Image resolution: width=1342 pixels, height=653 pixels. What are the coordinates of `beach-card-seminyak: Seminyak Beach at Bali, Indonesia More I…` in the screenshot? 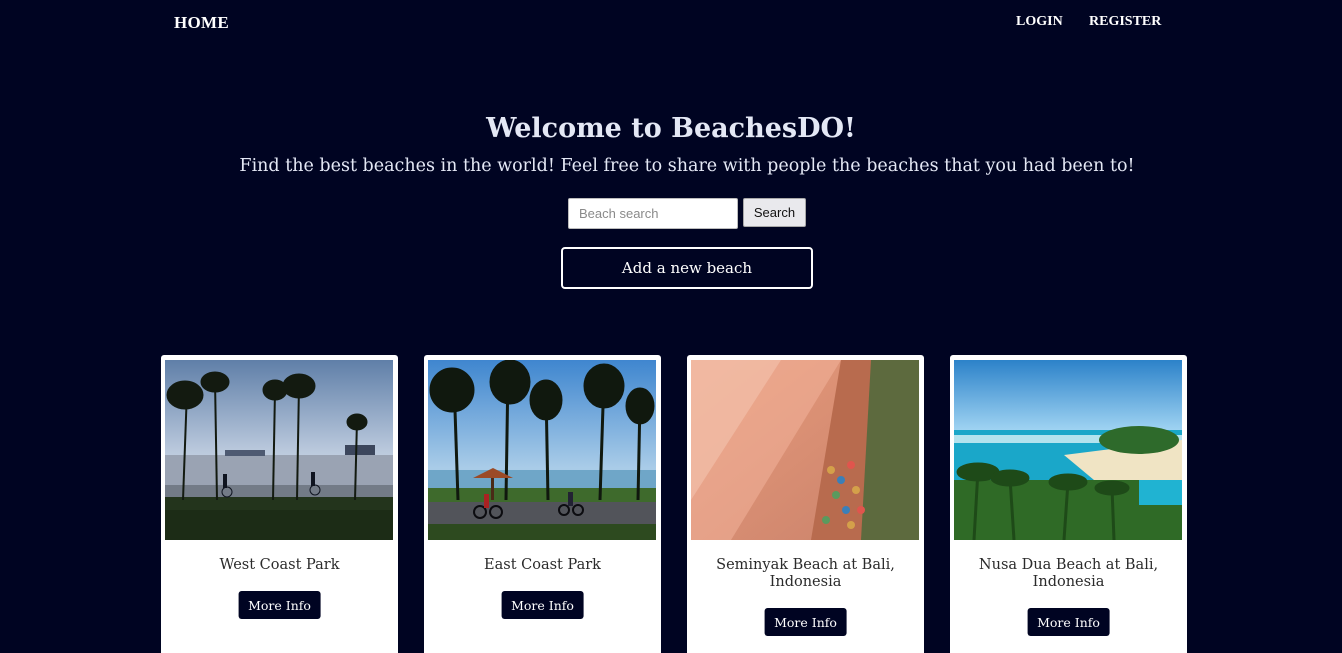 It's located at (805, 504).